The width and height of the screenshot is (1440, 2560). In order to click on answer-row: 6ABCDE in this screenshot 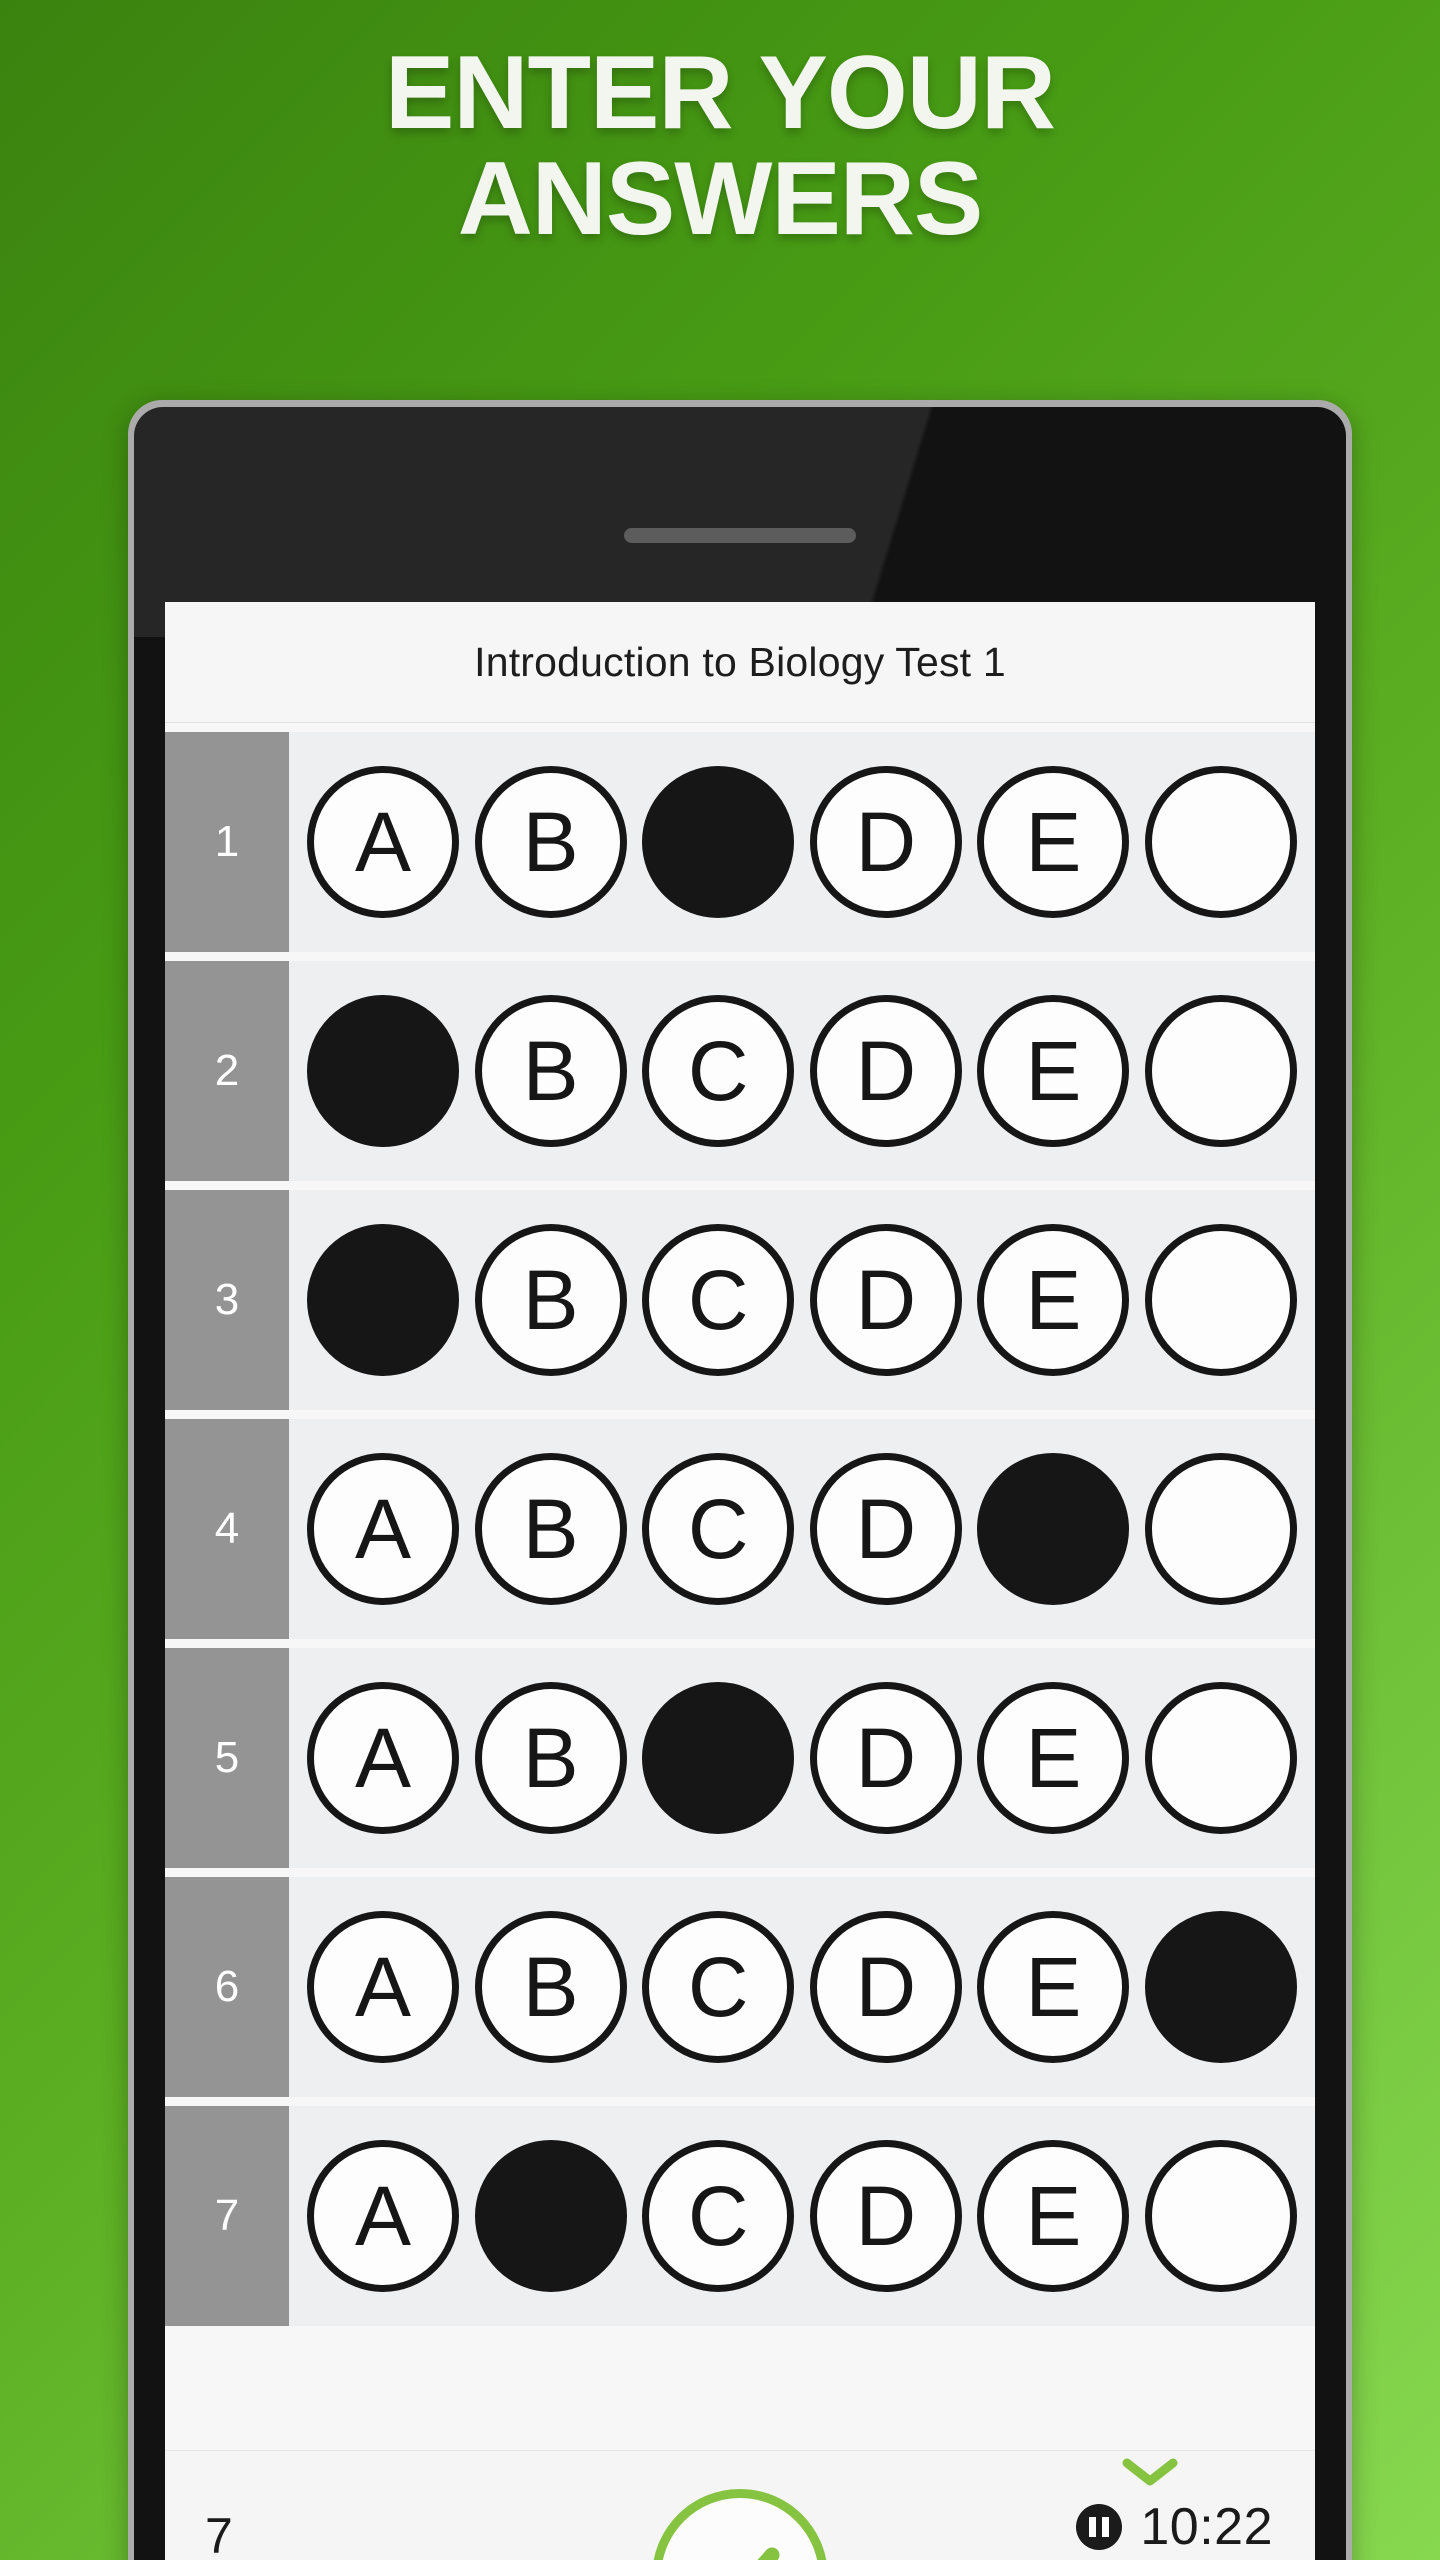, I will do `click(740, 1987)`.